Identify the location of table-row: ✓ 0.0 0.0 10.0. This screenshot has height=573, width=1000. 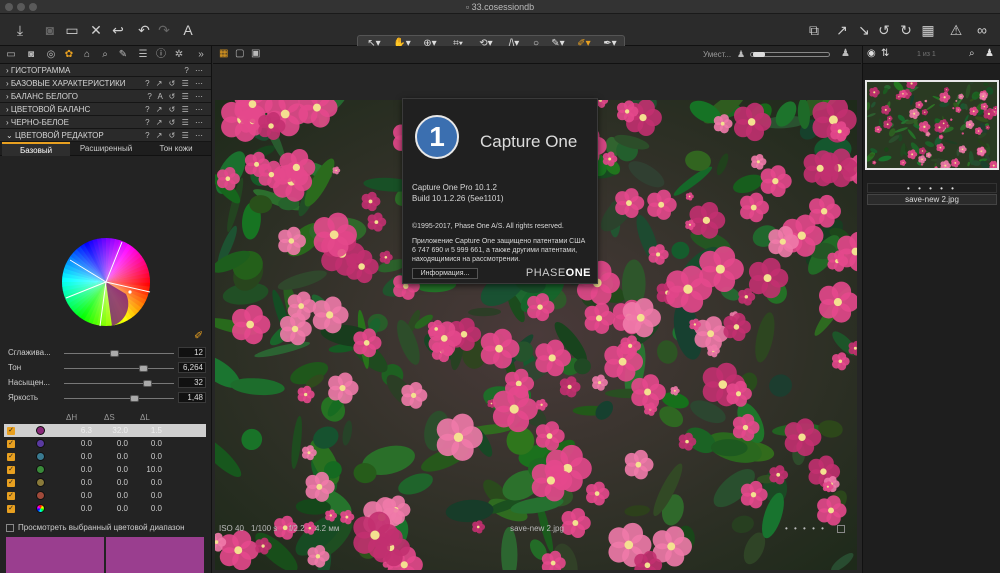
(105, 469).